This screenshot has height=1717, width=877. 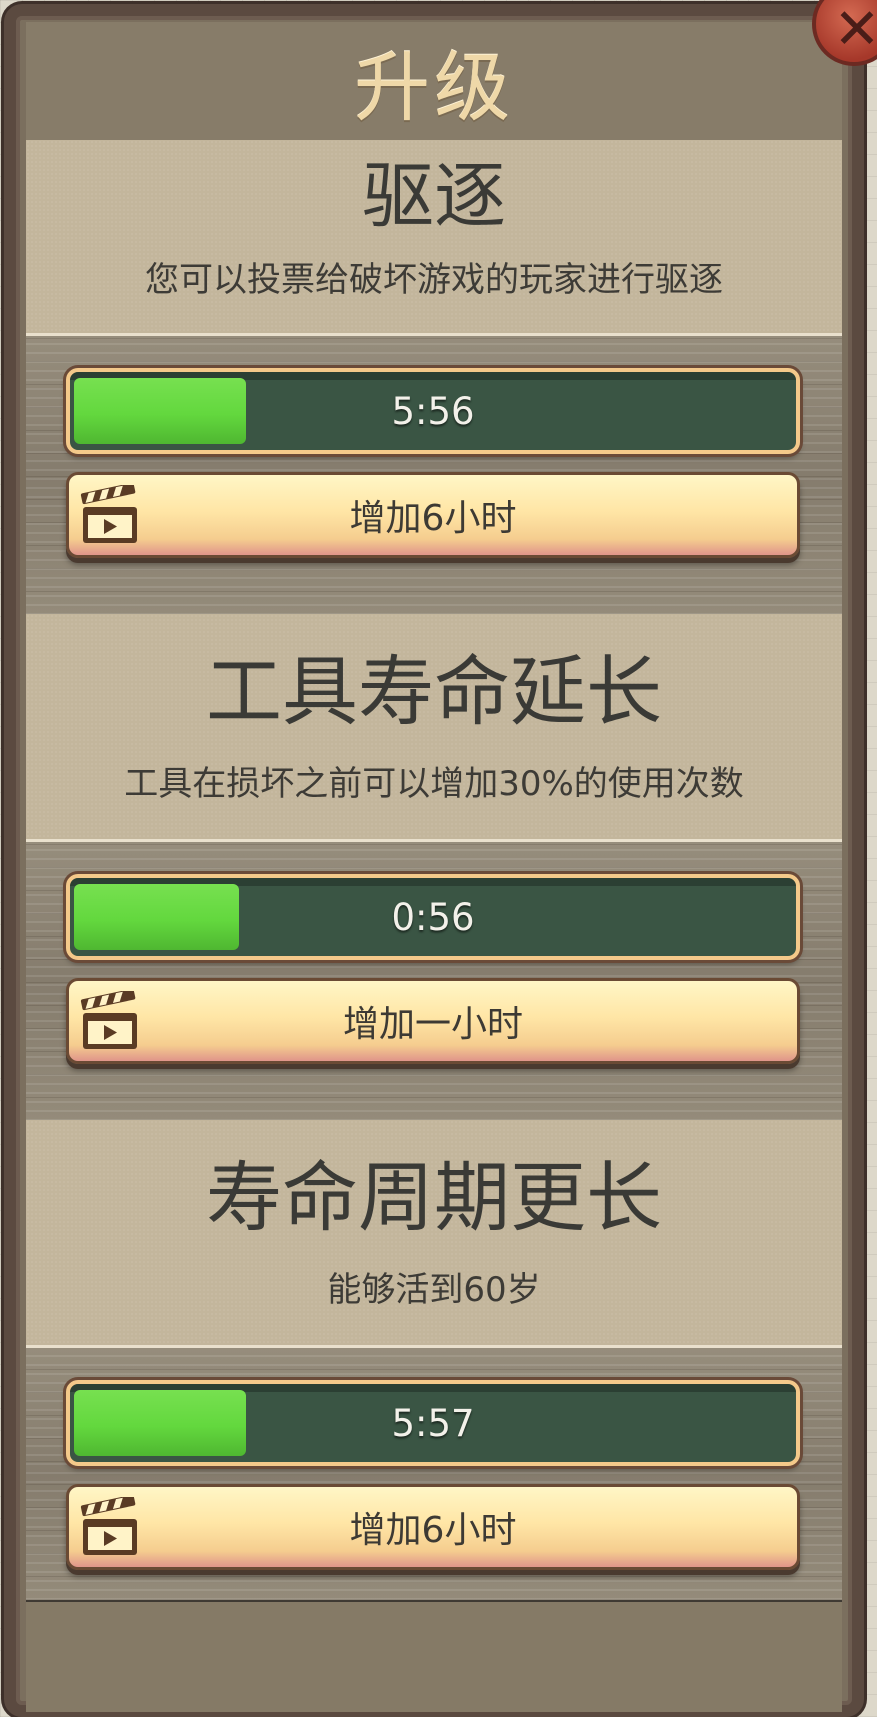 I want to click on dialog-header: 升级, so click(x=434, y=81).